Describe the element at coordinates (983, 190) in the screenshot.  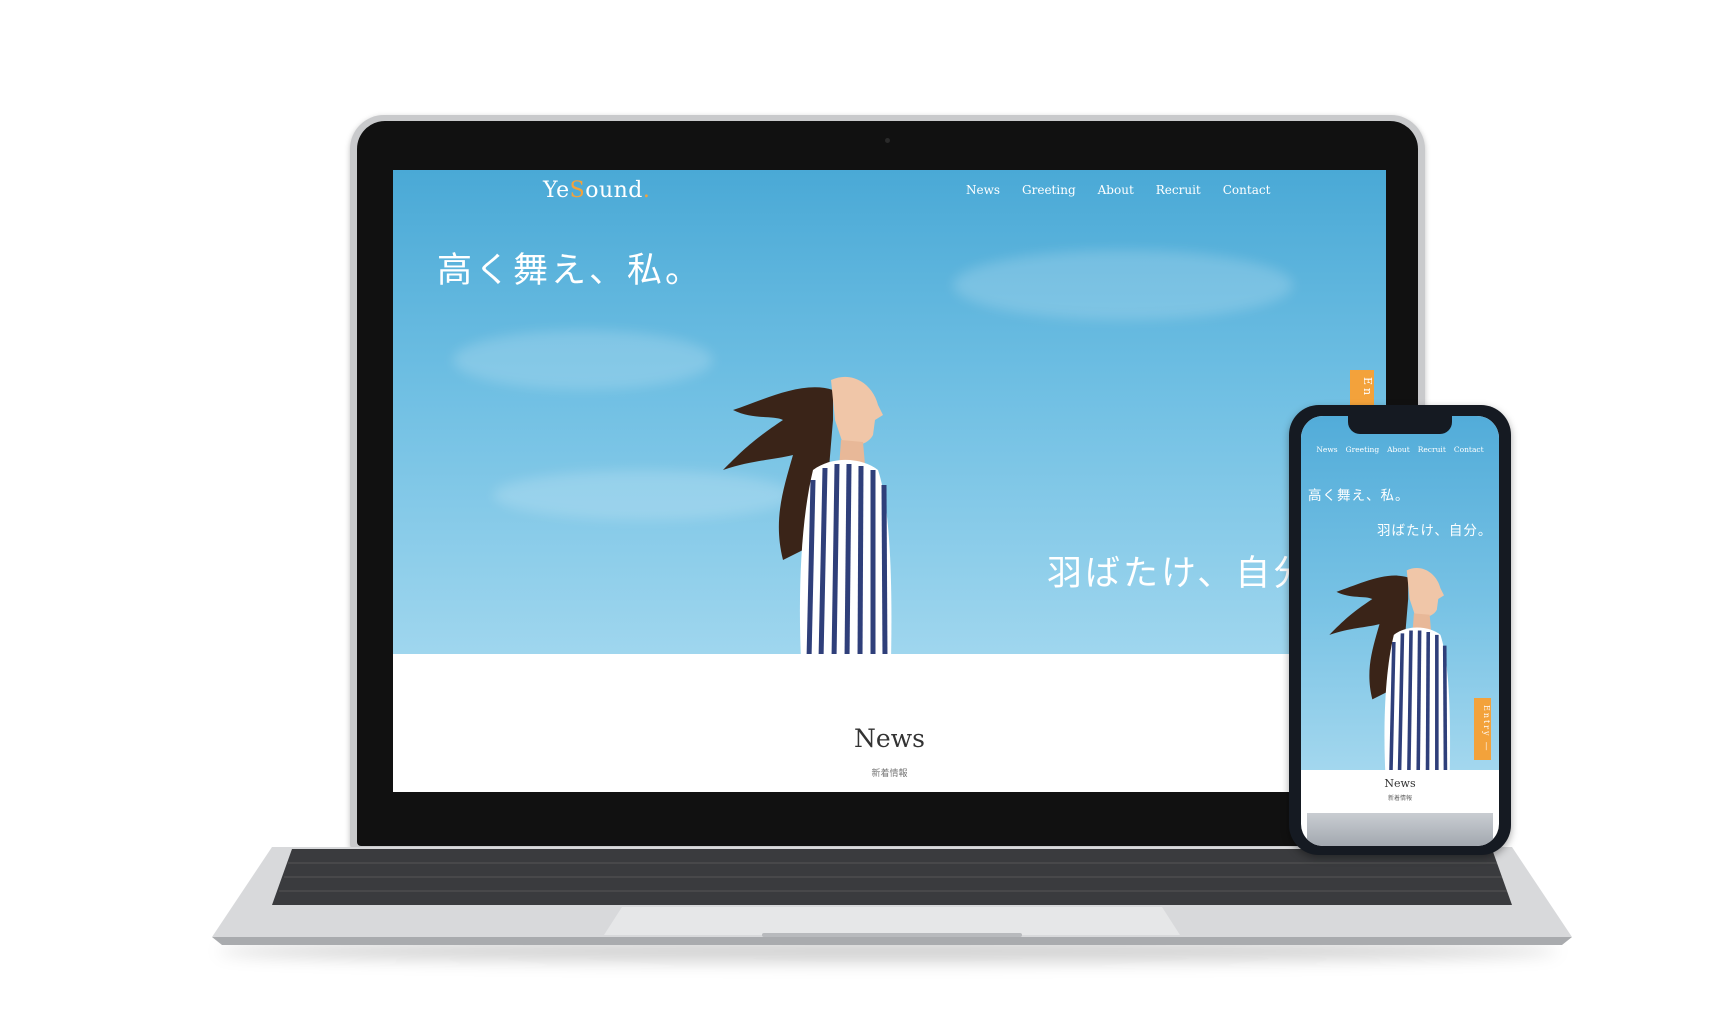
I see `nav-news: News` at that location.